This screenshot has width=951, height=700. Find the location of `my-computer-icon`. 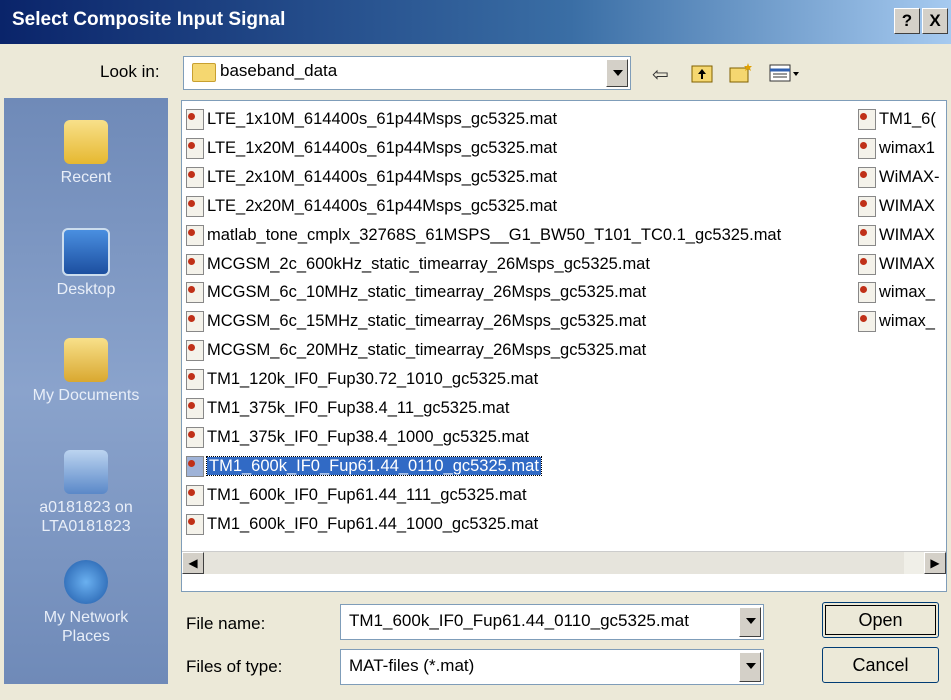

my-computer-icon is located at coordinates (86, 472).